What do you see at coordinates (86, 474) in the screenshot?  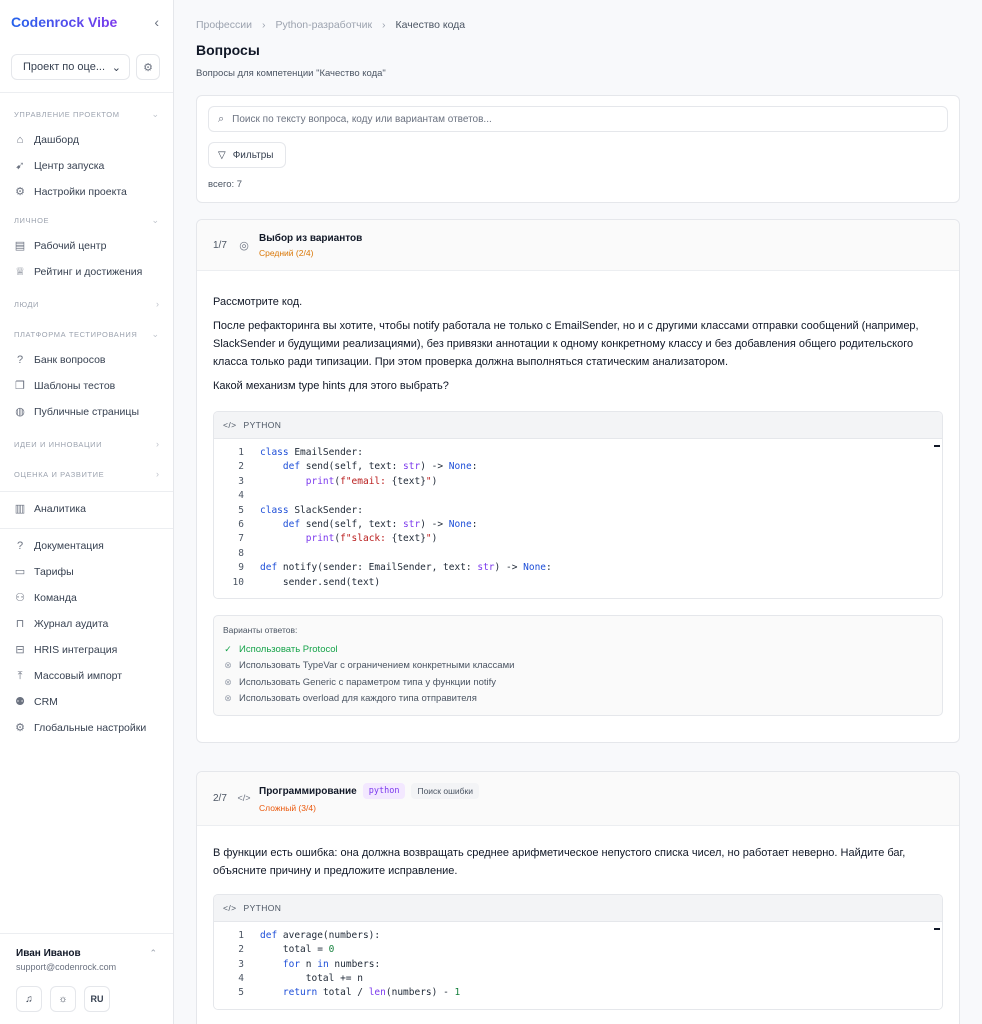 I see `section-evaluation: Оценка и развитие ›` at bounding box center [86, 474].